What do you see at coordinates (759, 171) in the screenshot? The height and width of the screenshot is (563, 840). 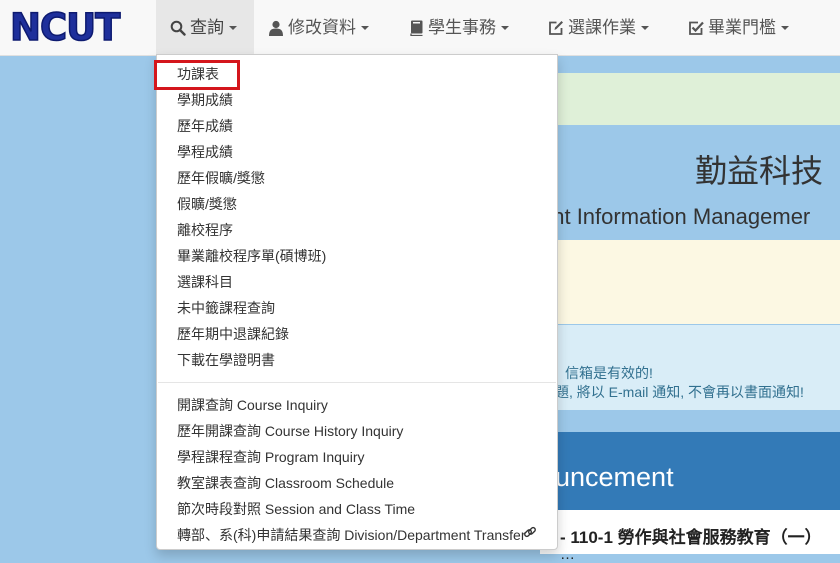 I see `school-name-heading: 勤益科技` at bounding box center [759, 171].